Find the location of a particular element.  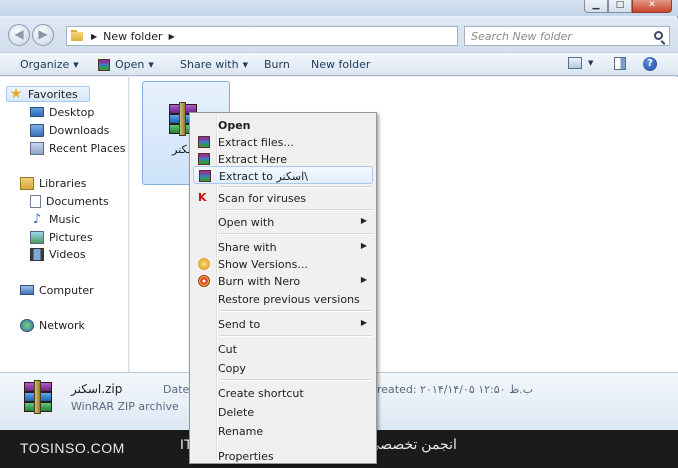

menu-extract-to: Extract to اسکنر\ is located at coordinates (283, 175).